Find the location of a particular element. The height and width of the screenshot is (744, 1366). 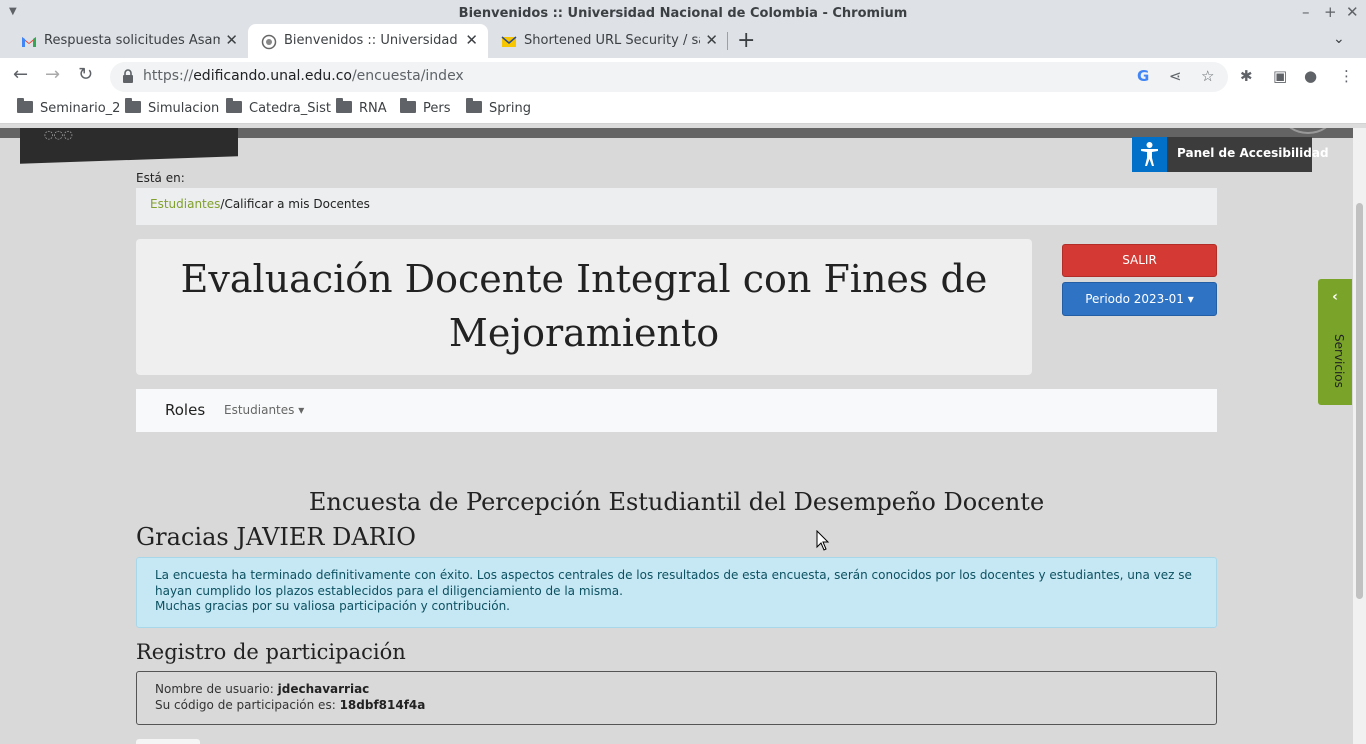

close-window-icon: ✕ is located at coordinates (1352, 12).